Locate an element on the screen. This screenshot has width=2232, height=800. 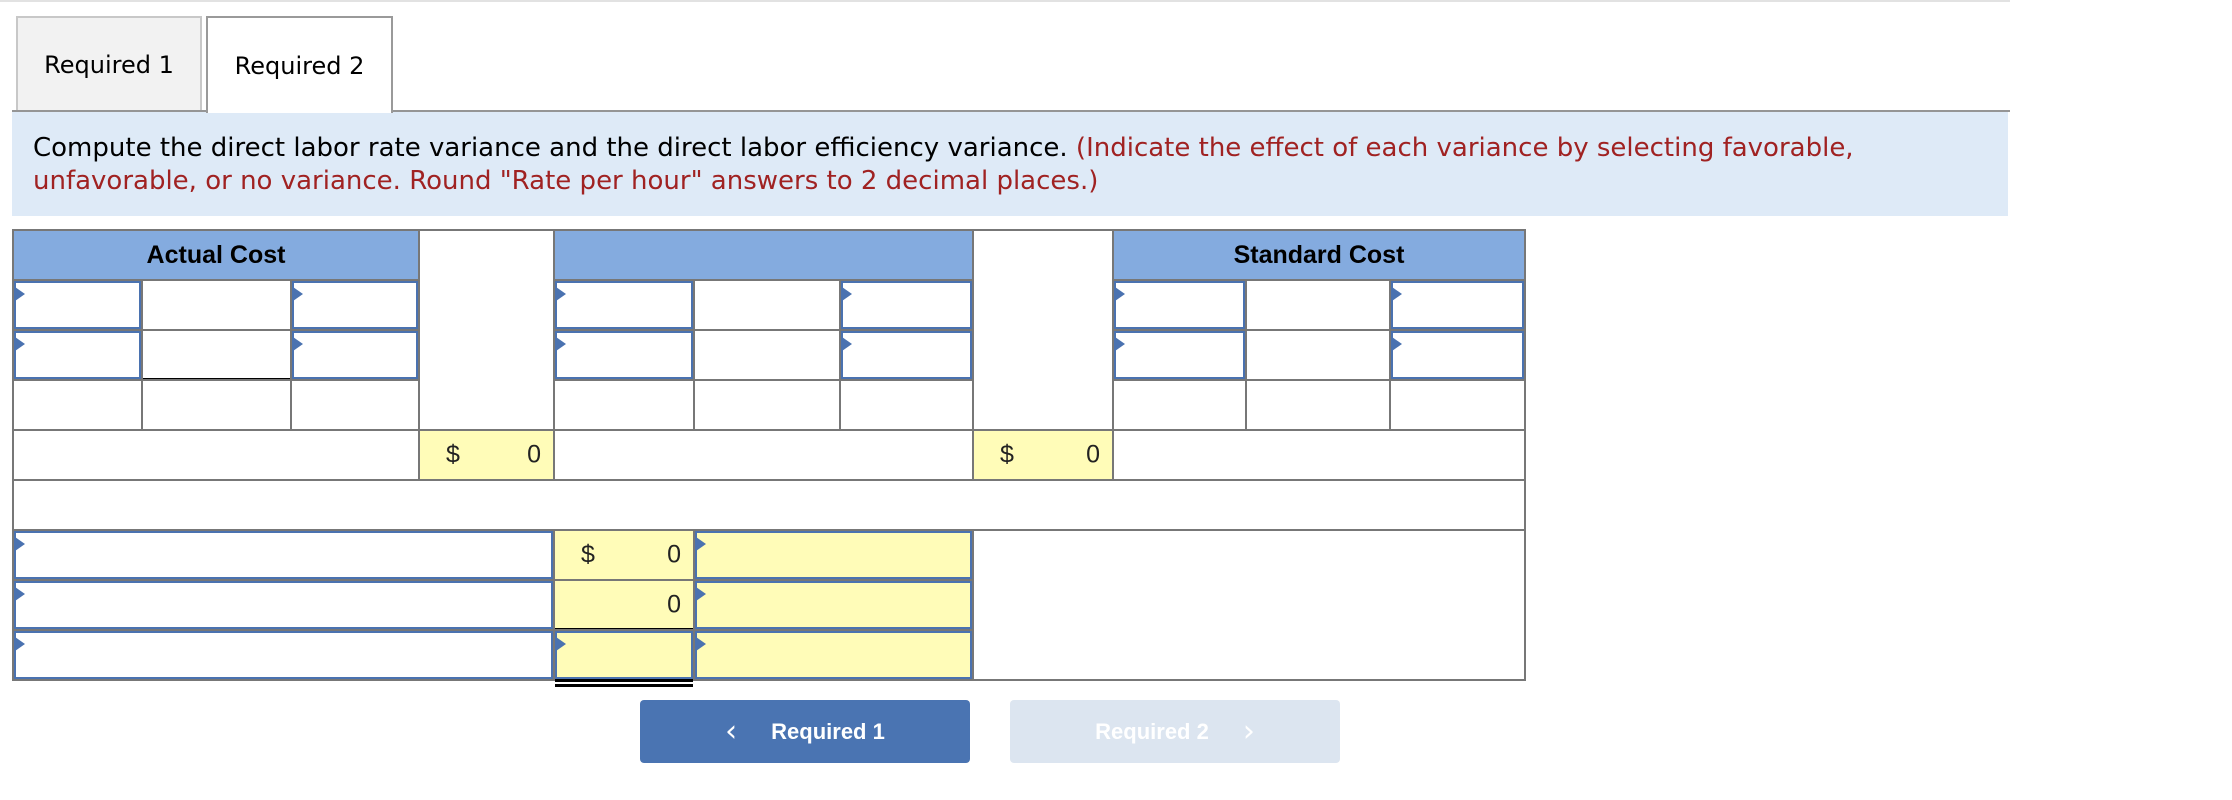
variance-1-label-select is located at coordinates (283, 555).